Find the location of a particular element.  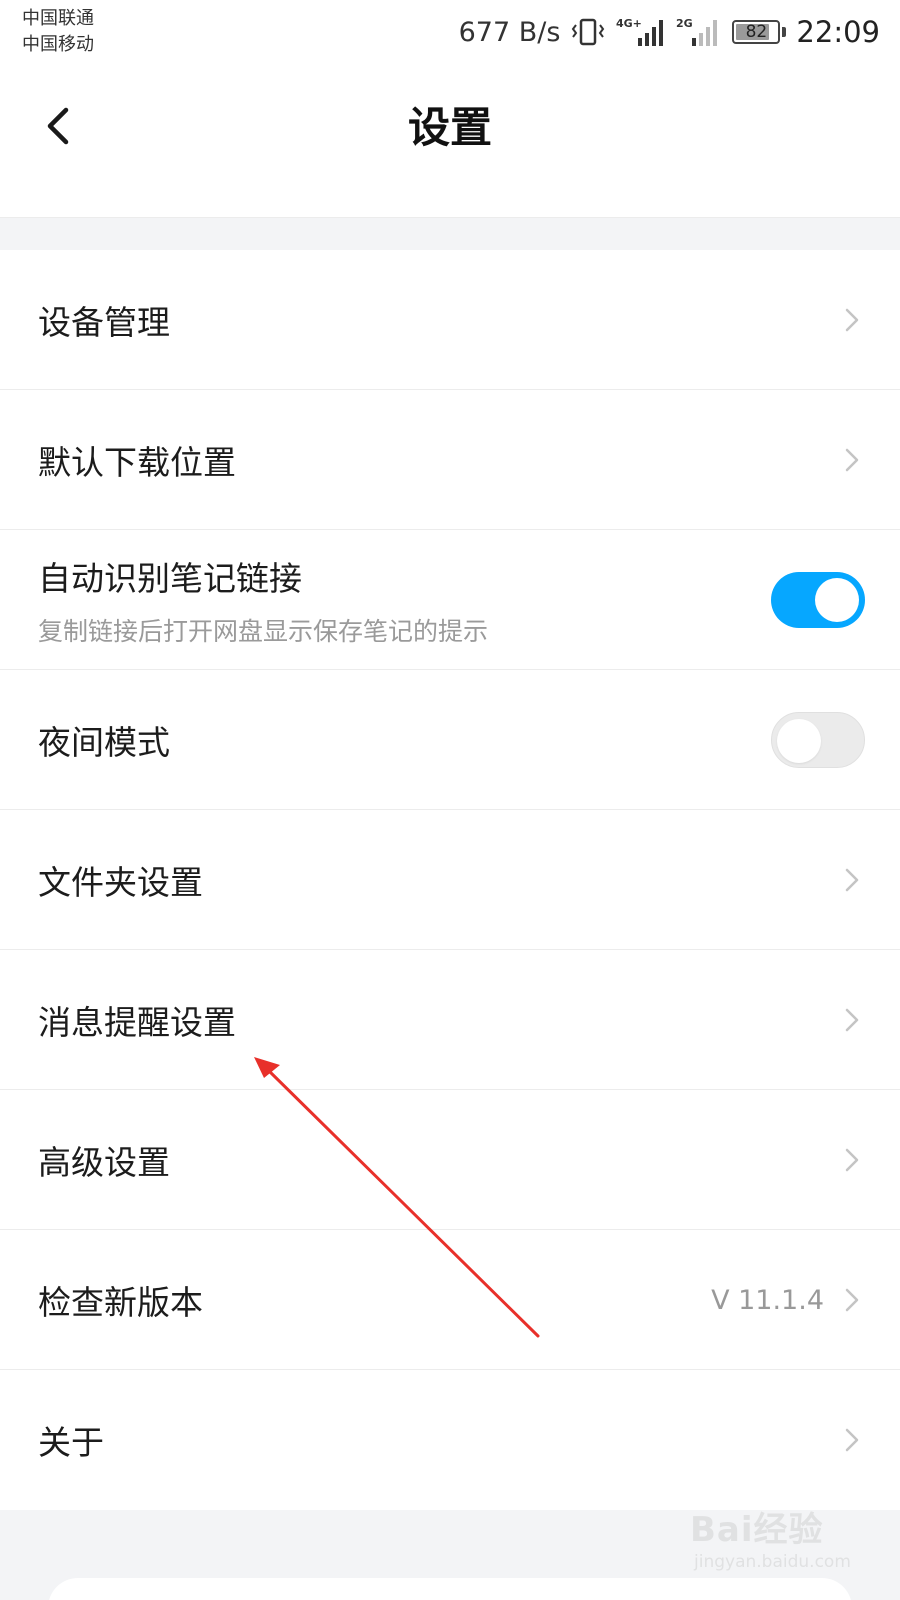

vibrate-icon is located at coordinates (588, 32).